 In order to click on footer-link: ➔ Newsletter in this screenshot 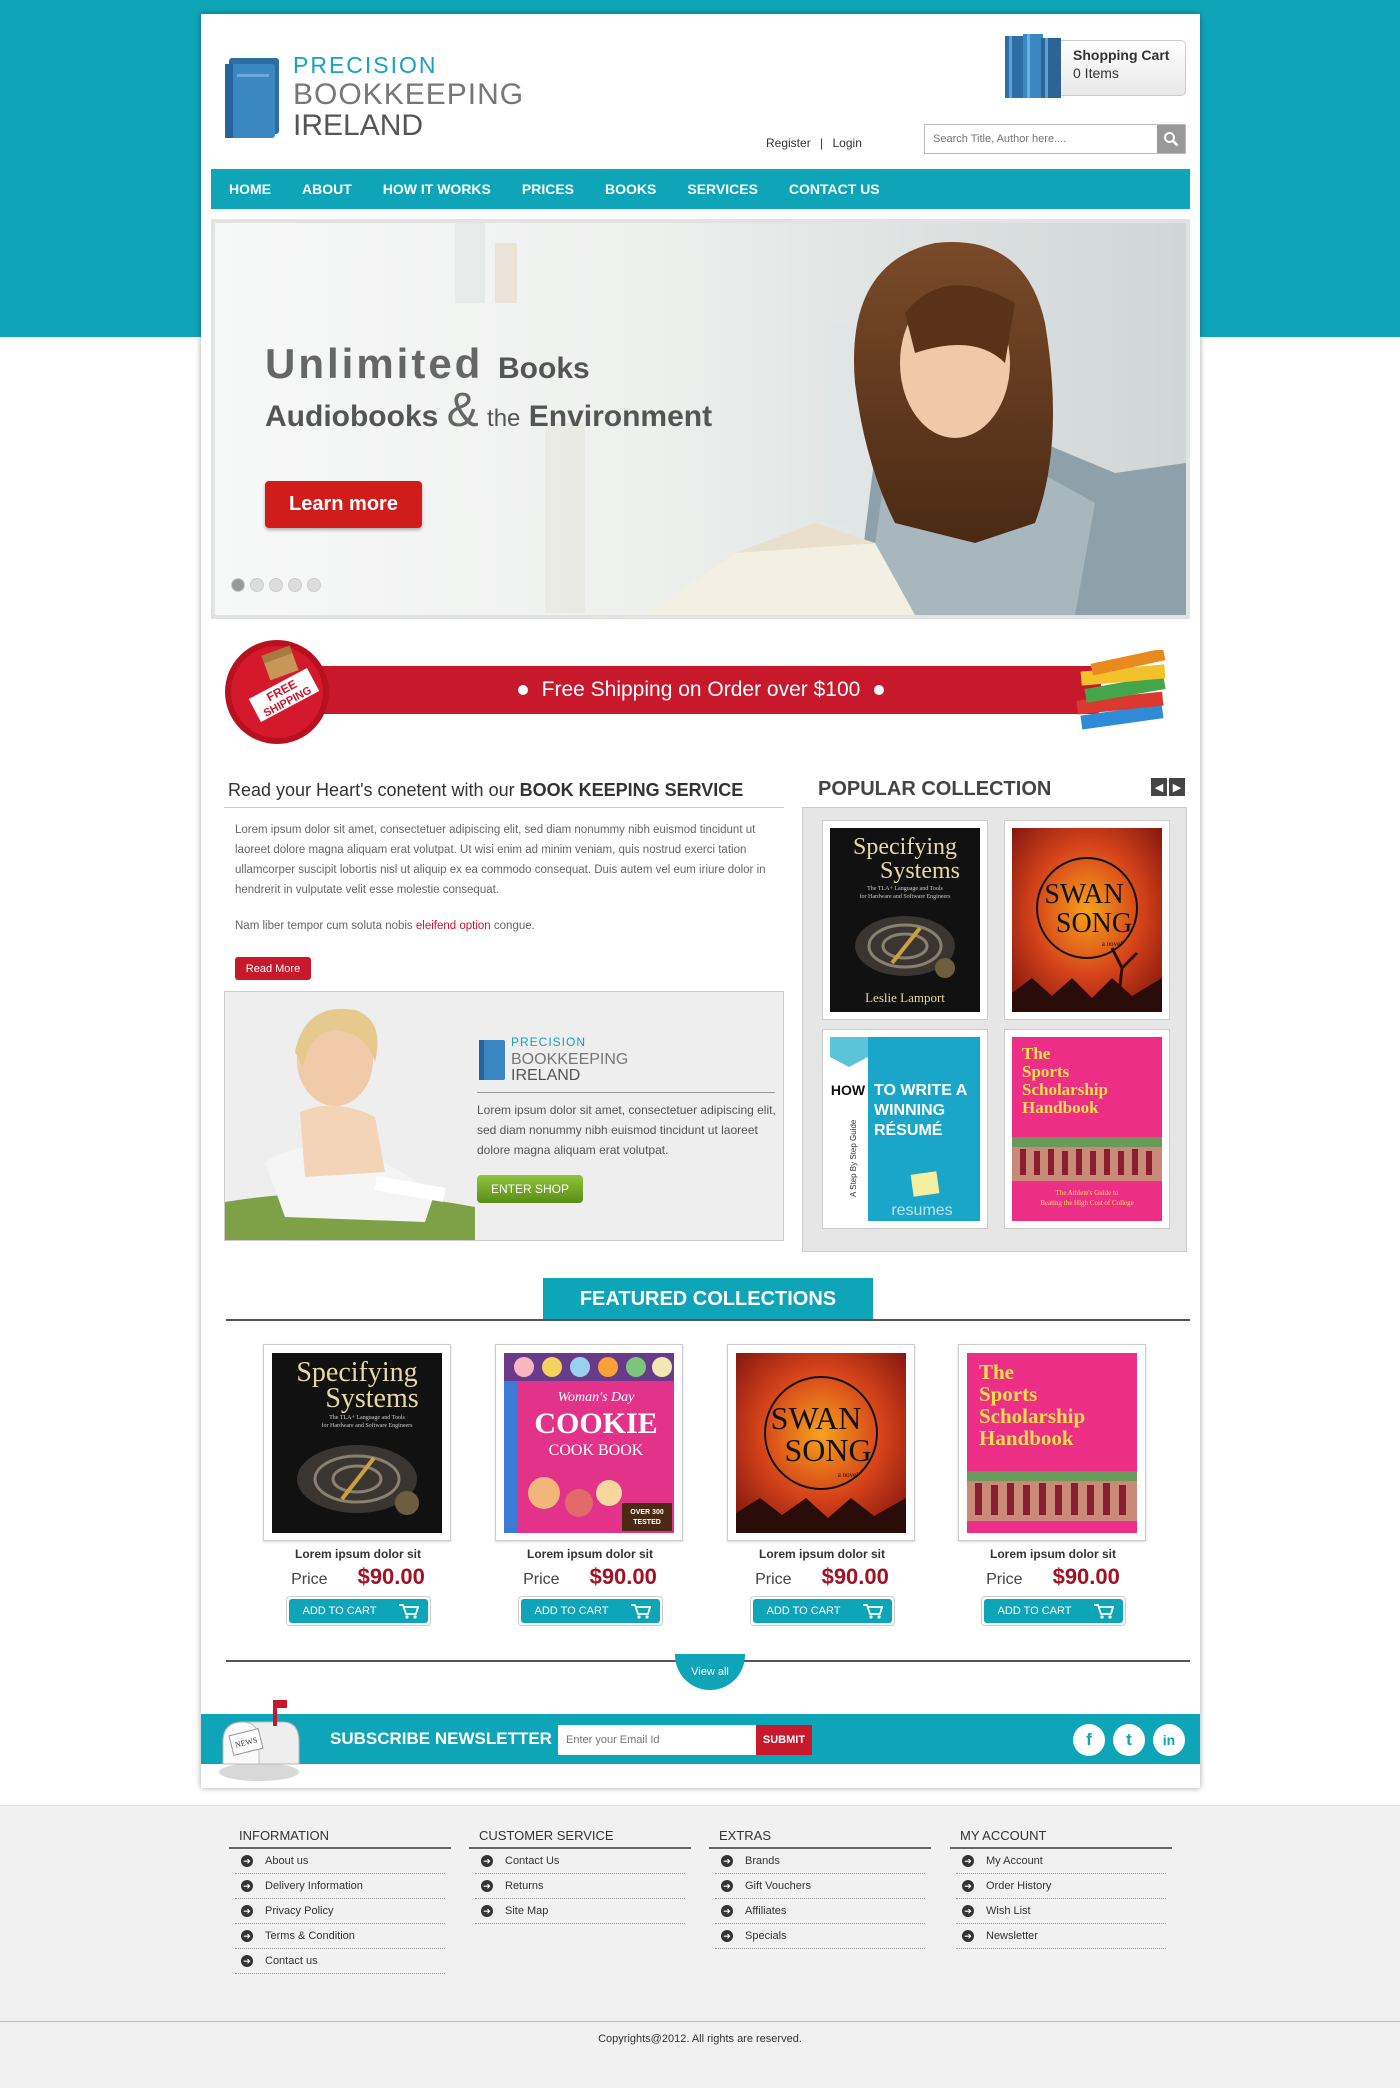, I will do `click(1061, 1936)`.